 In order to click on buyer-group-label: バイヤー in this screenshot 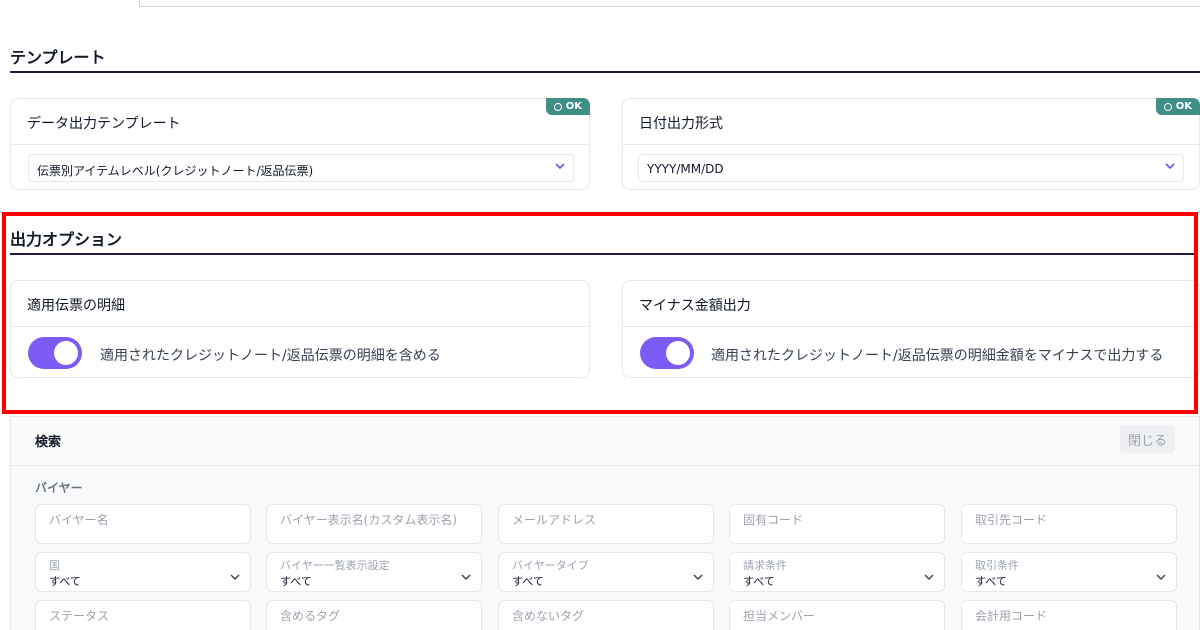, I will do `click(59, 488)`.